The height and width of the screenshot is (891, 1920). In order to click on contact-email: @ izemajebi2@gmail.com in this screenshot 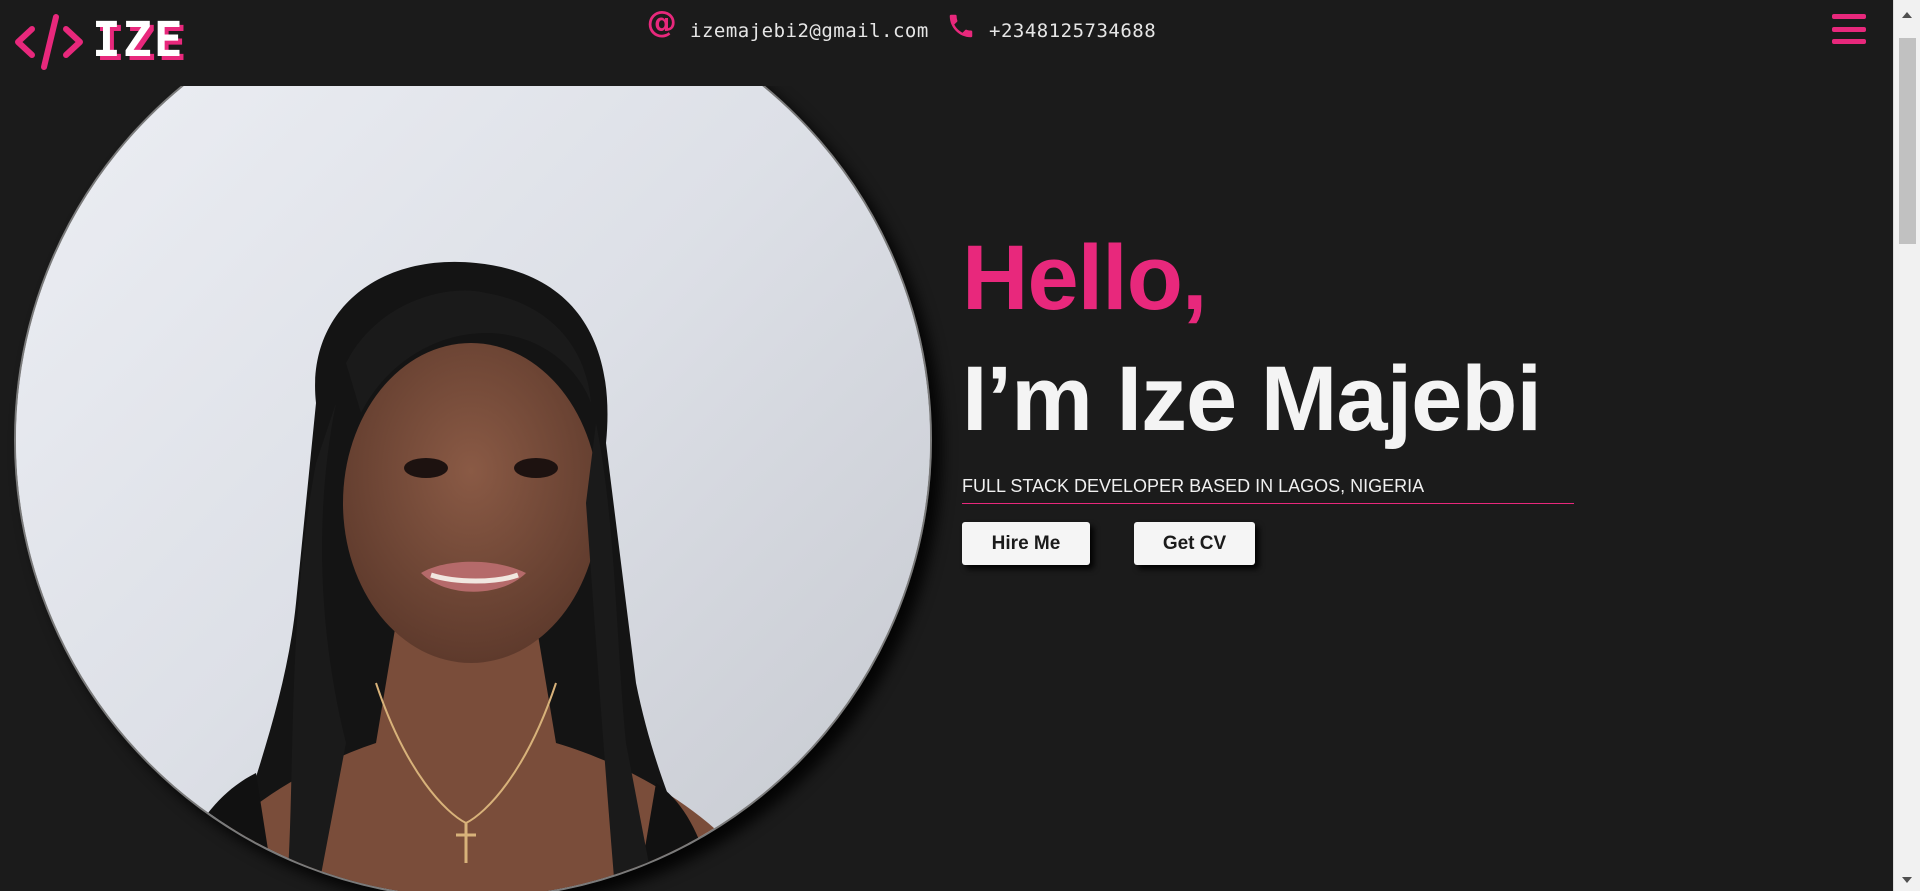, I will do `click(787, 26)`.